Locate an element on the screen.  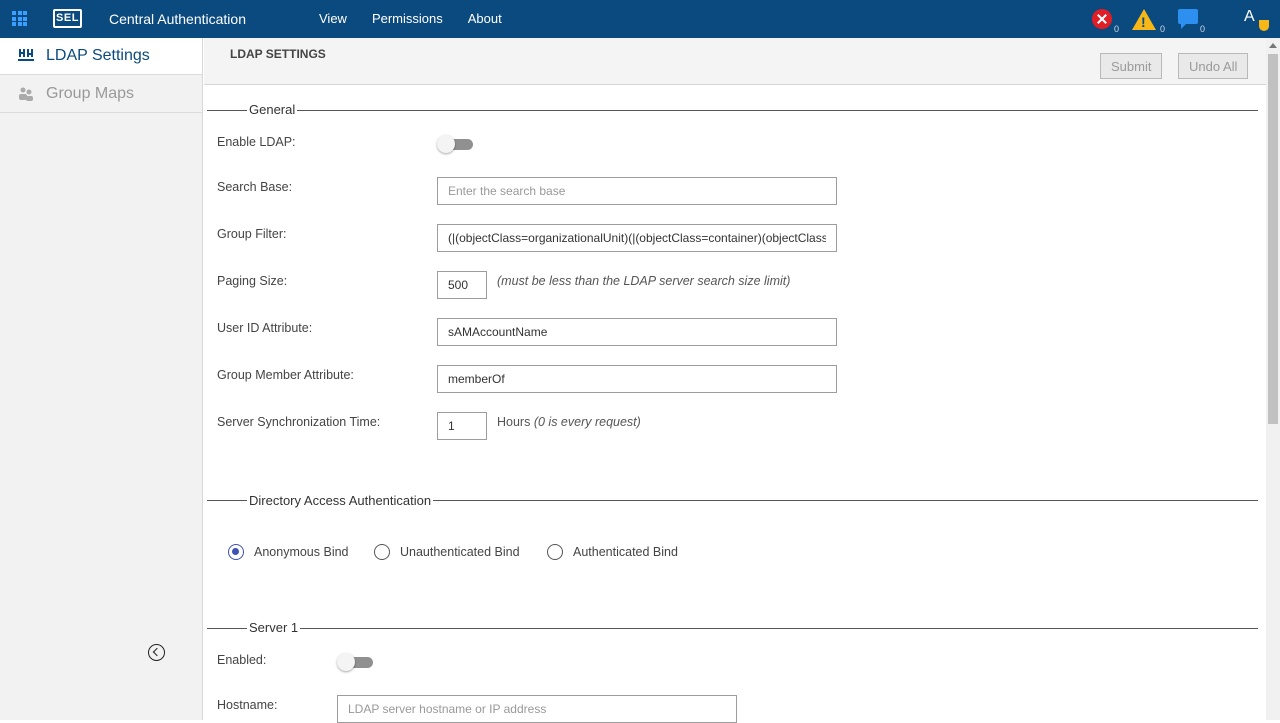
sidebar-item-ldap-settings: LDAP Settings is located at coordinates (101, 56).